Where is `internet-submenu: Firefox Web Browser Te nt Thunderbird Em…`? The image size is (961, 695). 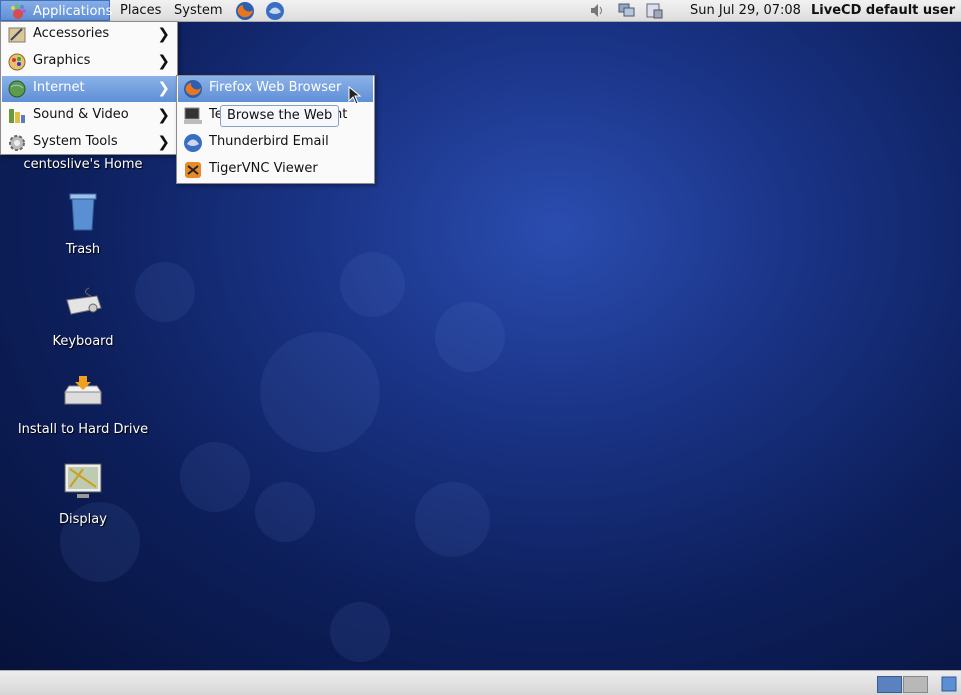
internet-submenu: Firefox Web Browser Te nt Thunderbird Em… is located at coordinates (275, 129).